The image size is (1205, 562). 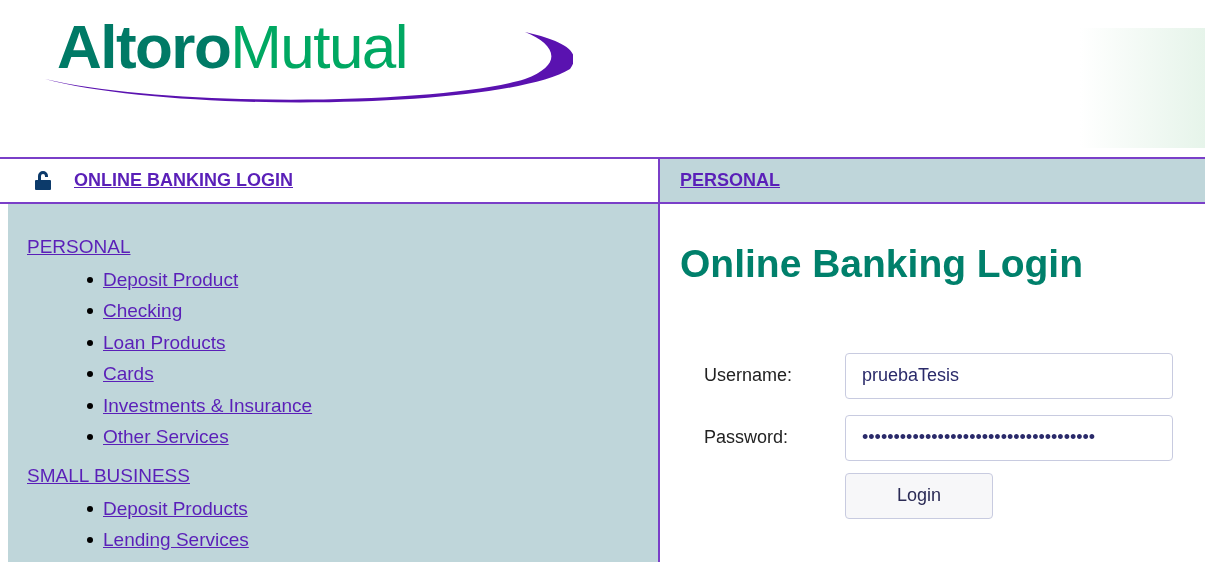 What do you see at coordinates (79, 246) in the screenshot?
I see `sidebar-section-link: PERSONAL` at bounding box center [79, 246].